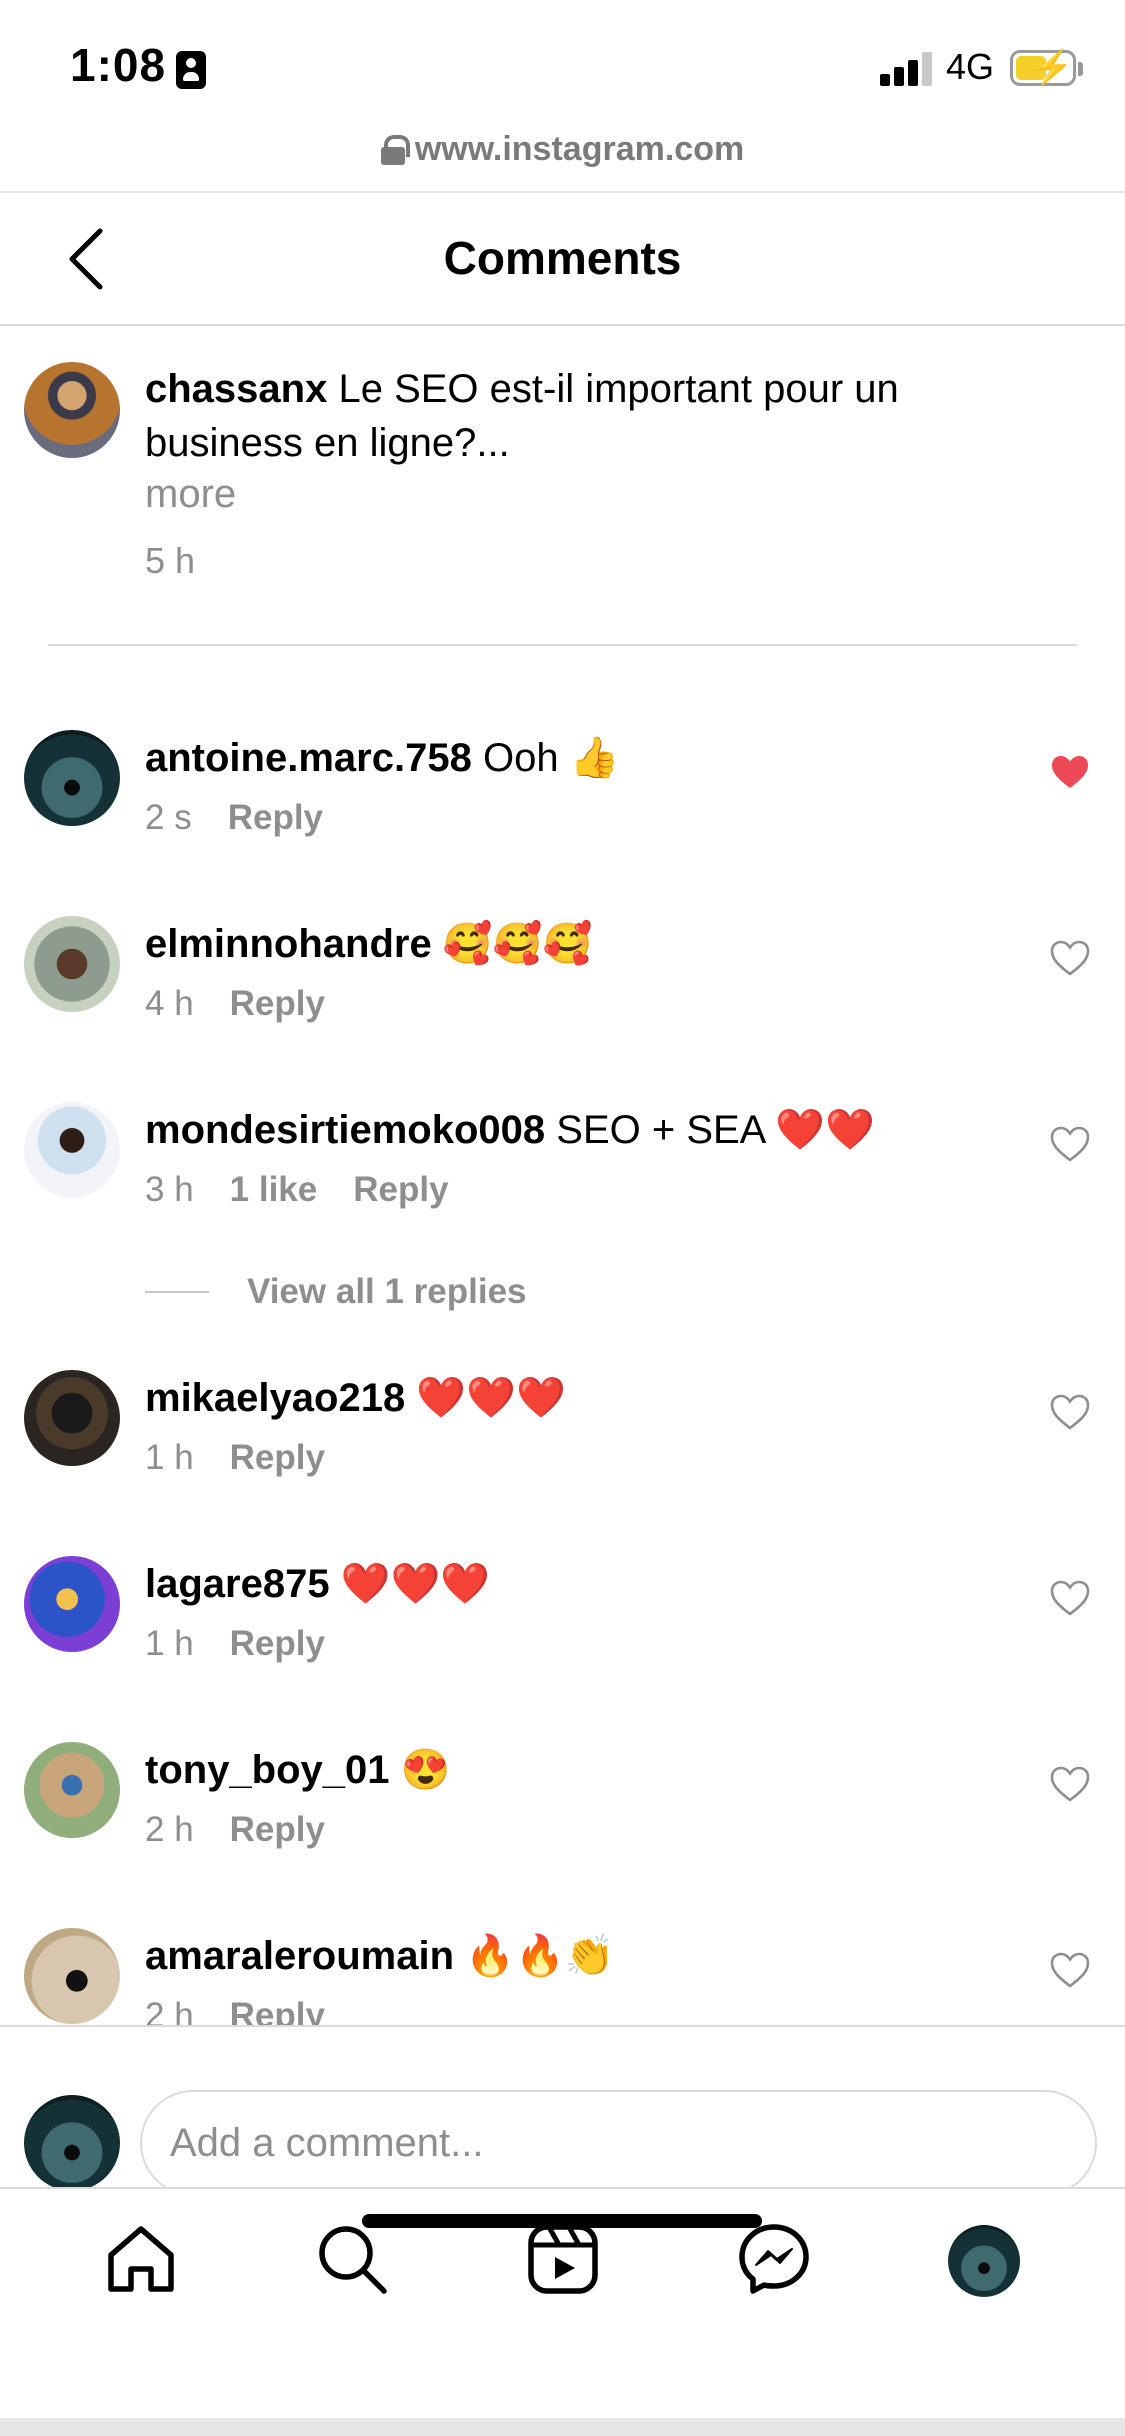 The image size is (1125, 2436). I want to click on comment-text: 🔥🔥👏, so click(540, 1956).